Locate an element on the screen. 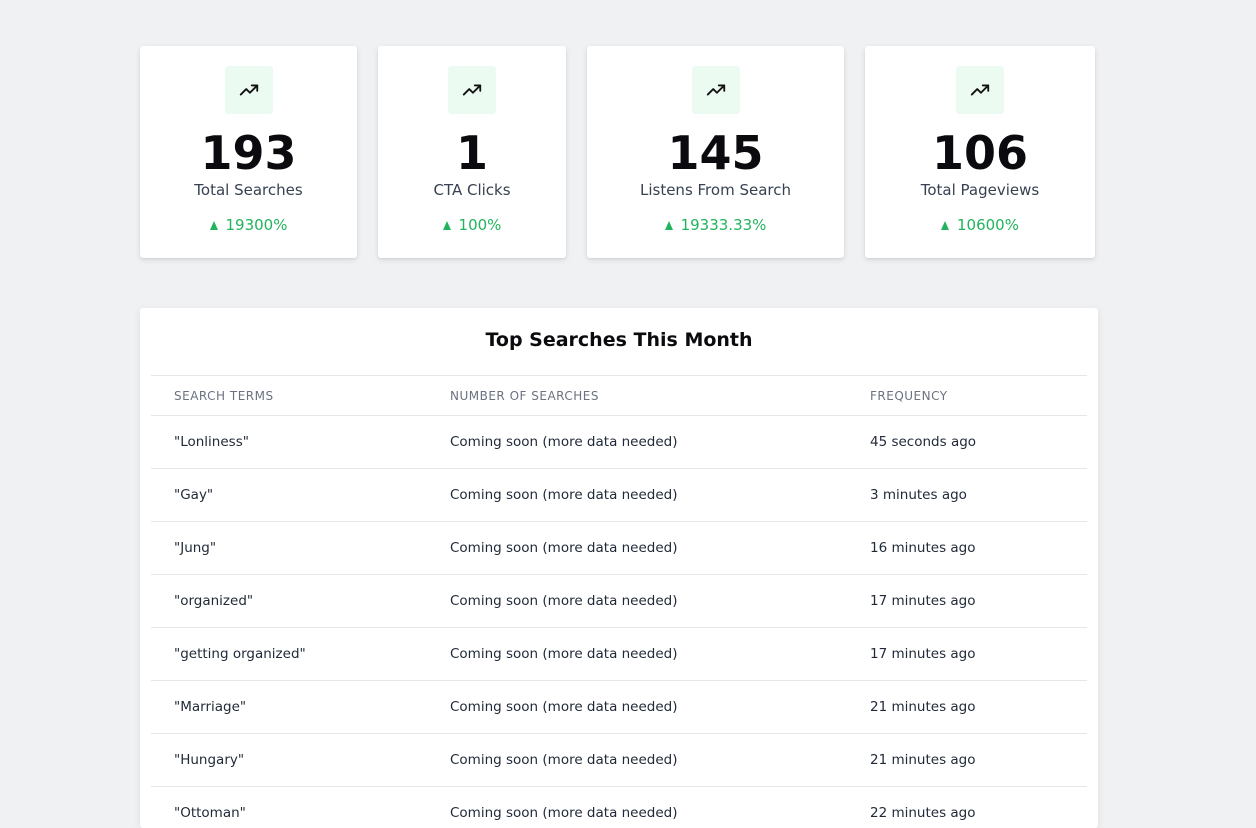 This screenshot has width=1256, height=828. stat-card-total-pageviews: 106 Total Pageviews 10600% is located at coordinates (980, 152).